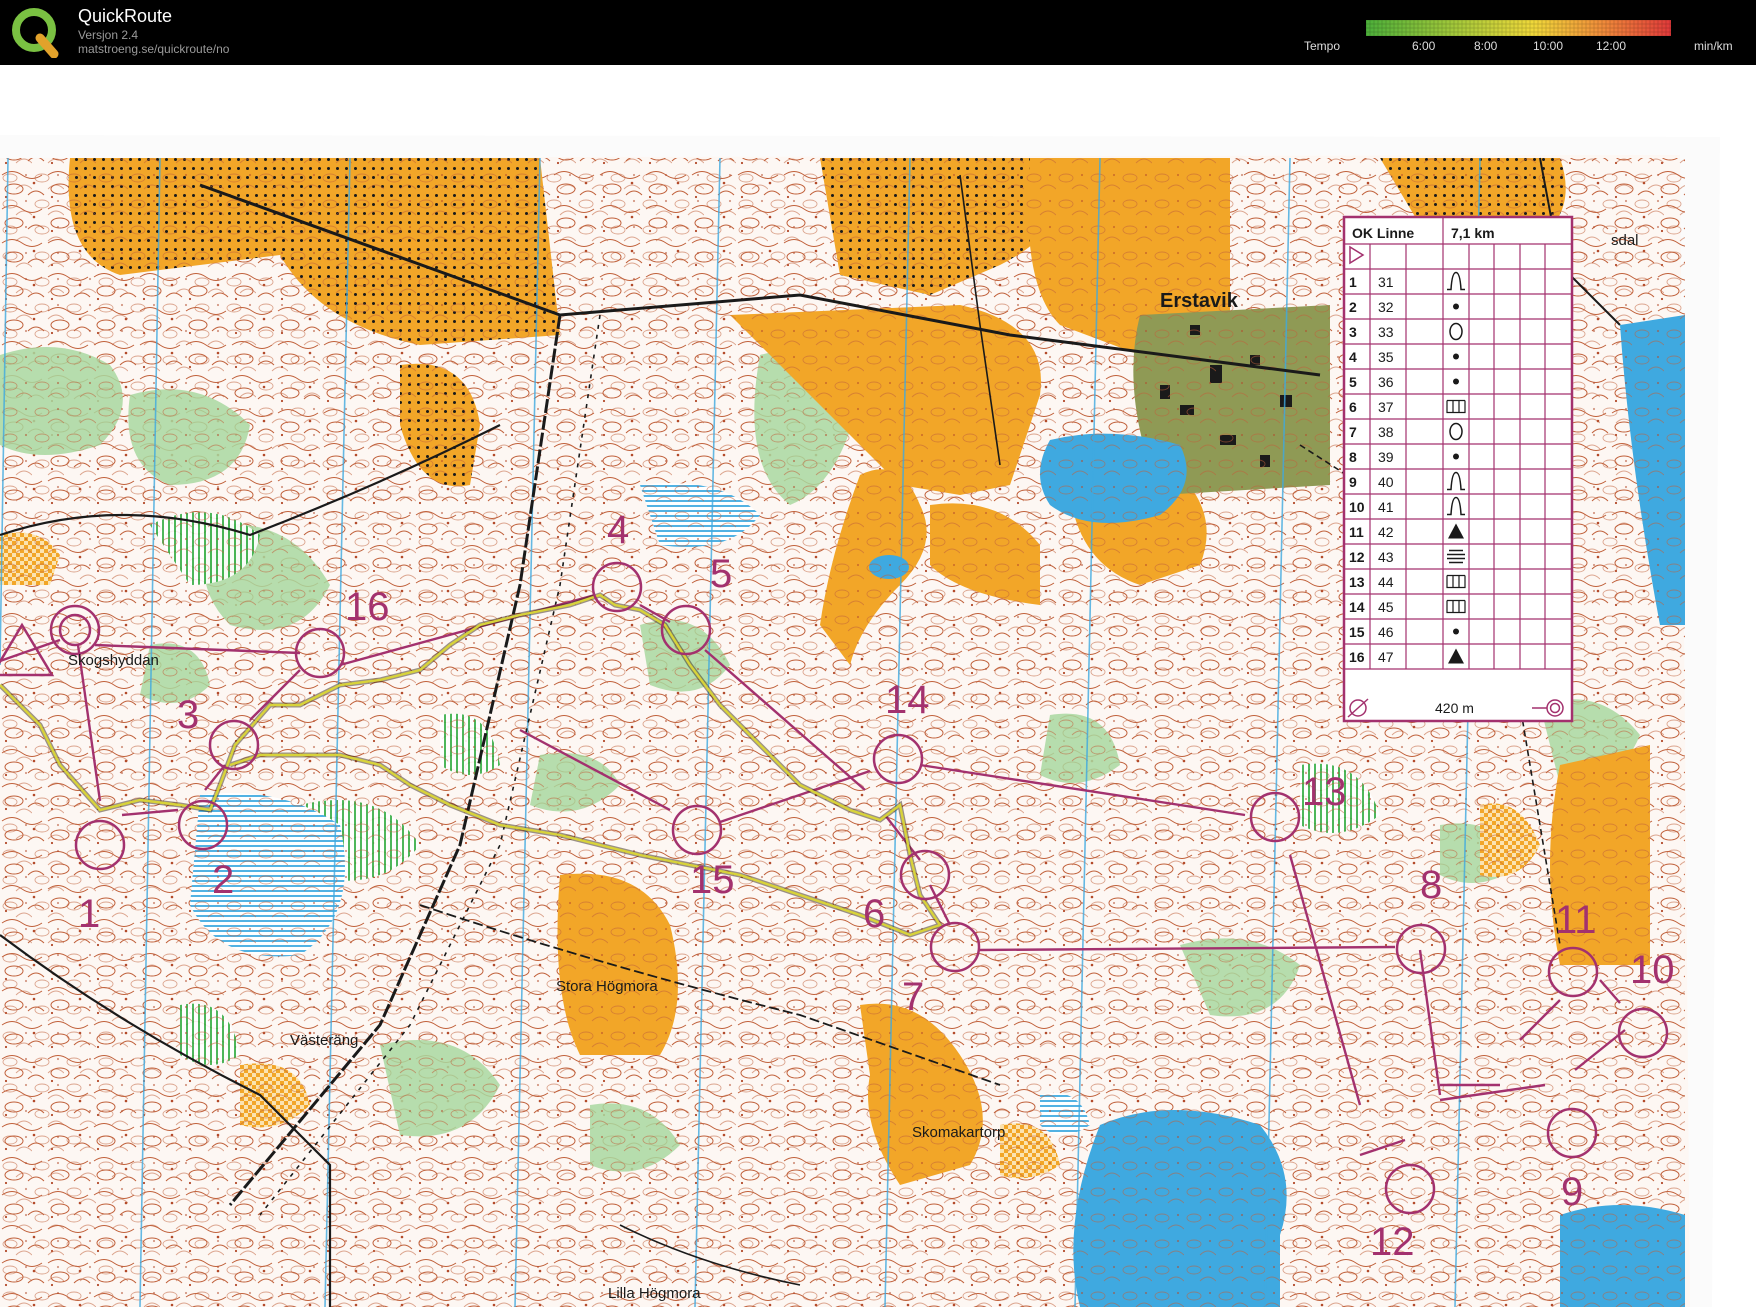 Image resolution: width=1756 pixels, height=1307 pixels. What do you see at coordinates (1486, 46) in the screenshot?
I see `tempo-tick: 8:00` at bounding box center [1486, 46].